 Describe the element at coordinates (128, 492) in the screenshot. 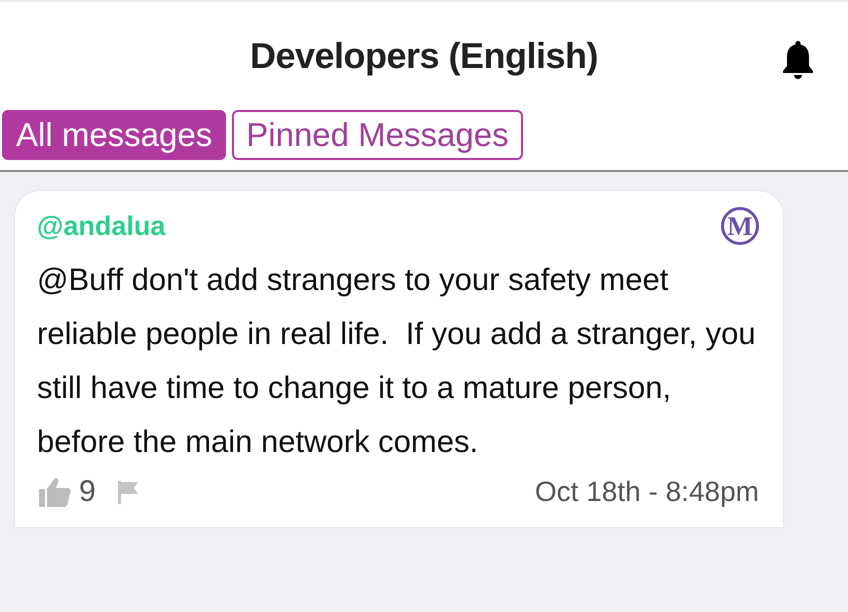

I see `flag-icon` at that location.